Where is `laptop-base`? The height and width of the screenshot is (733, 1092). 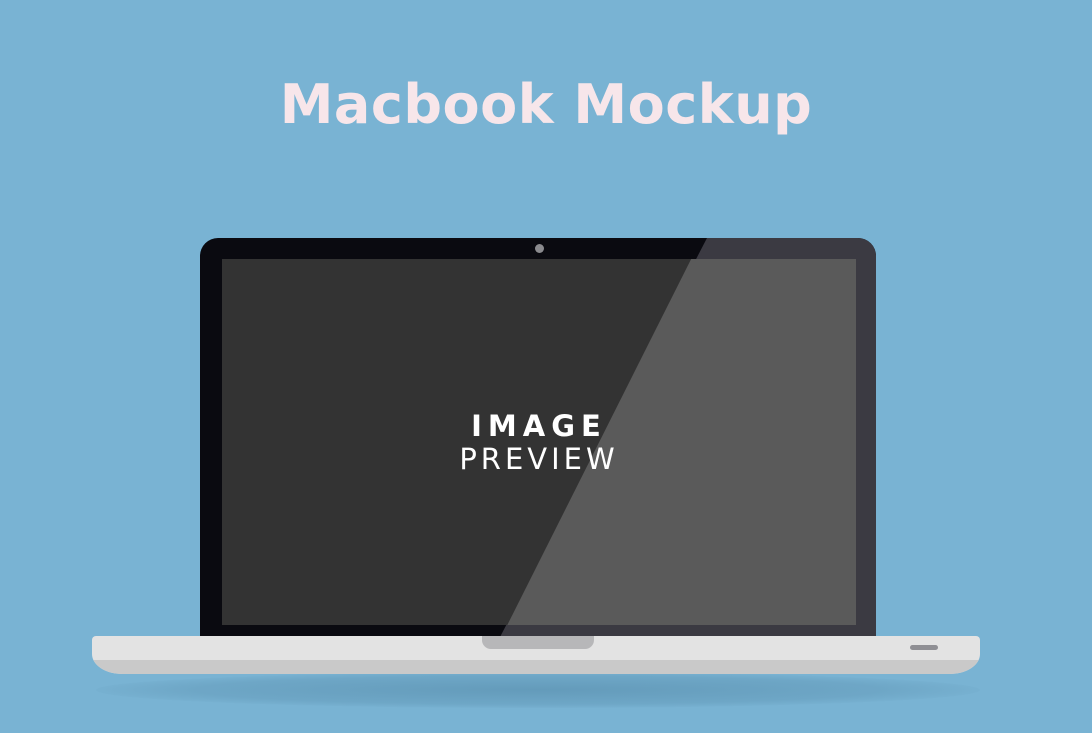
laptop-base is located at coordinates (536, 655).